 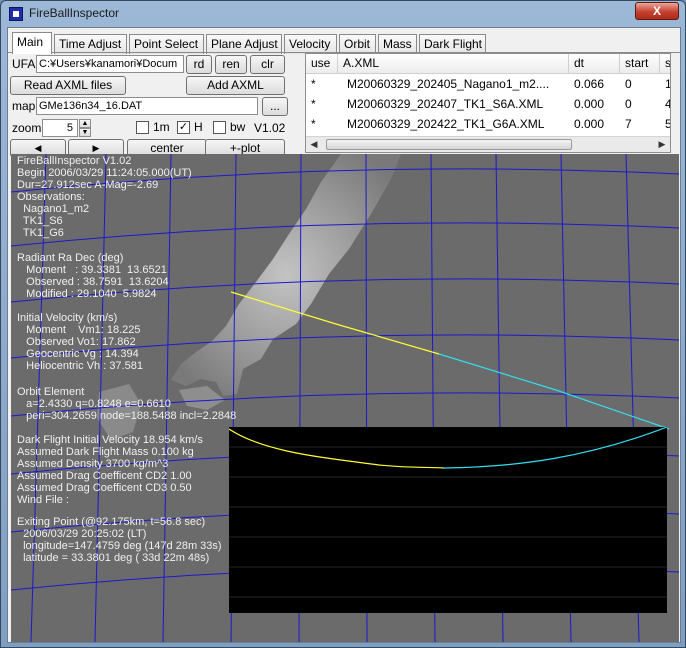 I want to click on map-file-field: GMe136n34_16.DAT, so click(x=147, y=106).